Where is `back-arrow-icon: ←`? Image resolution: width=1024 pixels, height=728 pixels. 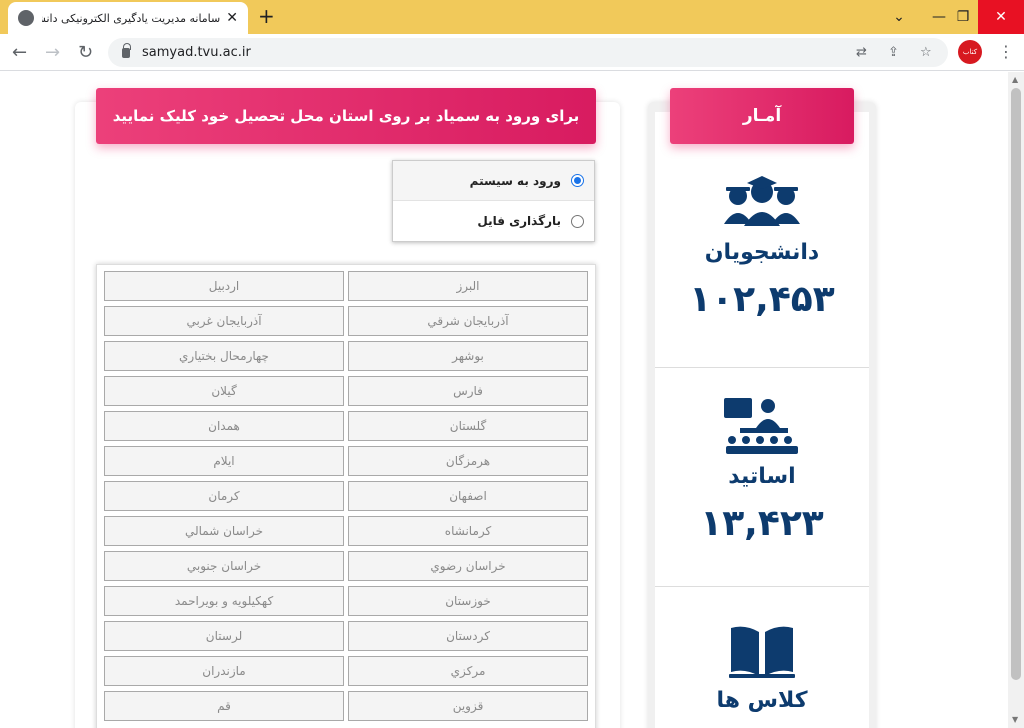 back-arrow-icon: ← is located at coordinates (19, 52).